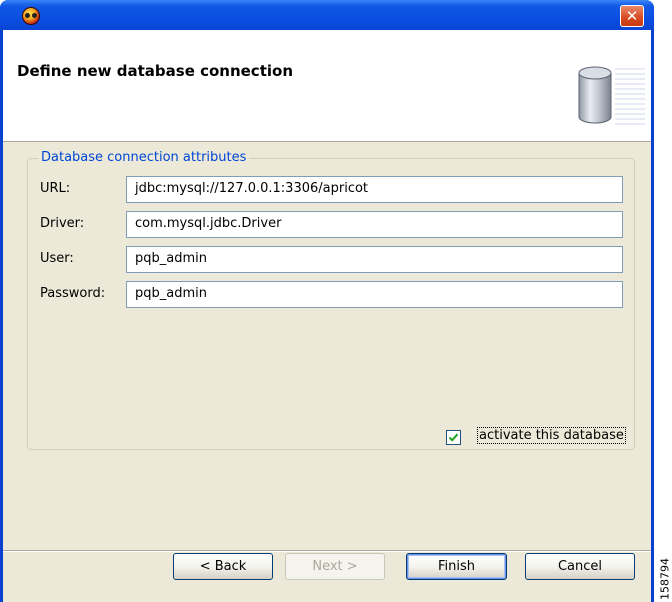 The image size is (672, 602). What do you see at coordinates (327, 551) in the screenshot?
I see `button-bar-separator` at bounding box center [327, 551].